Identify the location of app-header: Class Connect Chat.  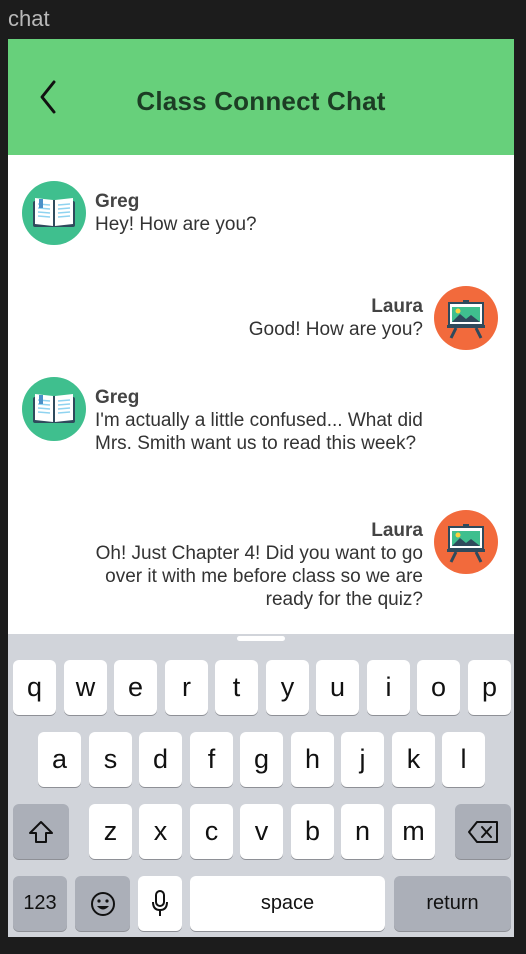
(261, 97).